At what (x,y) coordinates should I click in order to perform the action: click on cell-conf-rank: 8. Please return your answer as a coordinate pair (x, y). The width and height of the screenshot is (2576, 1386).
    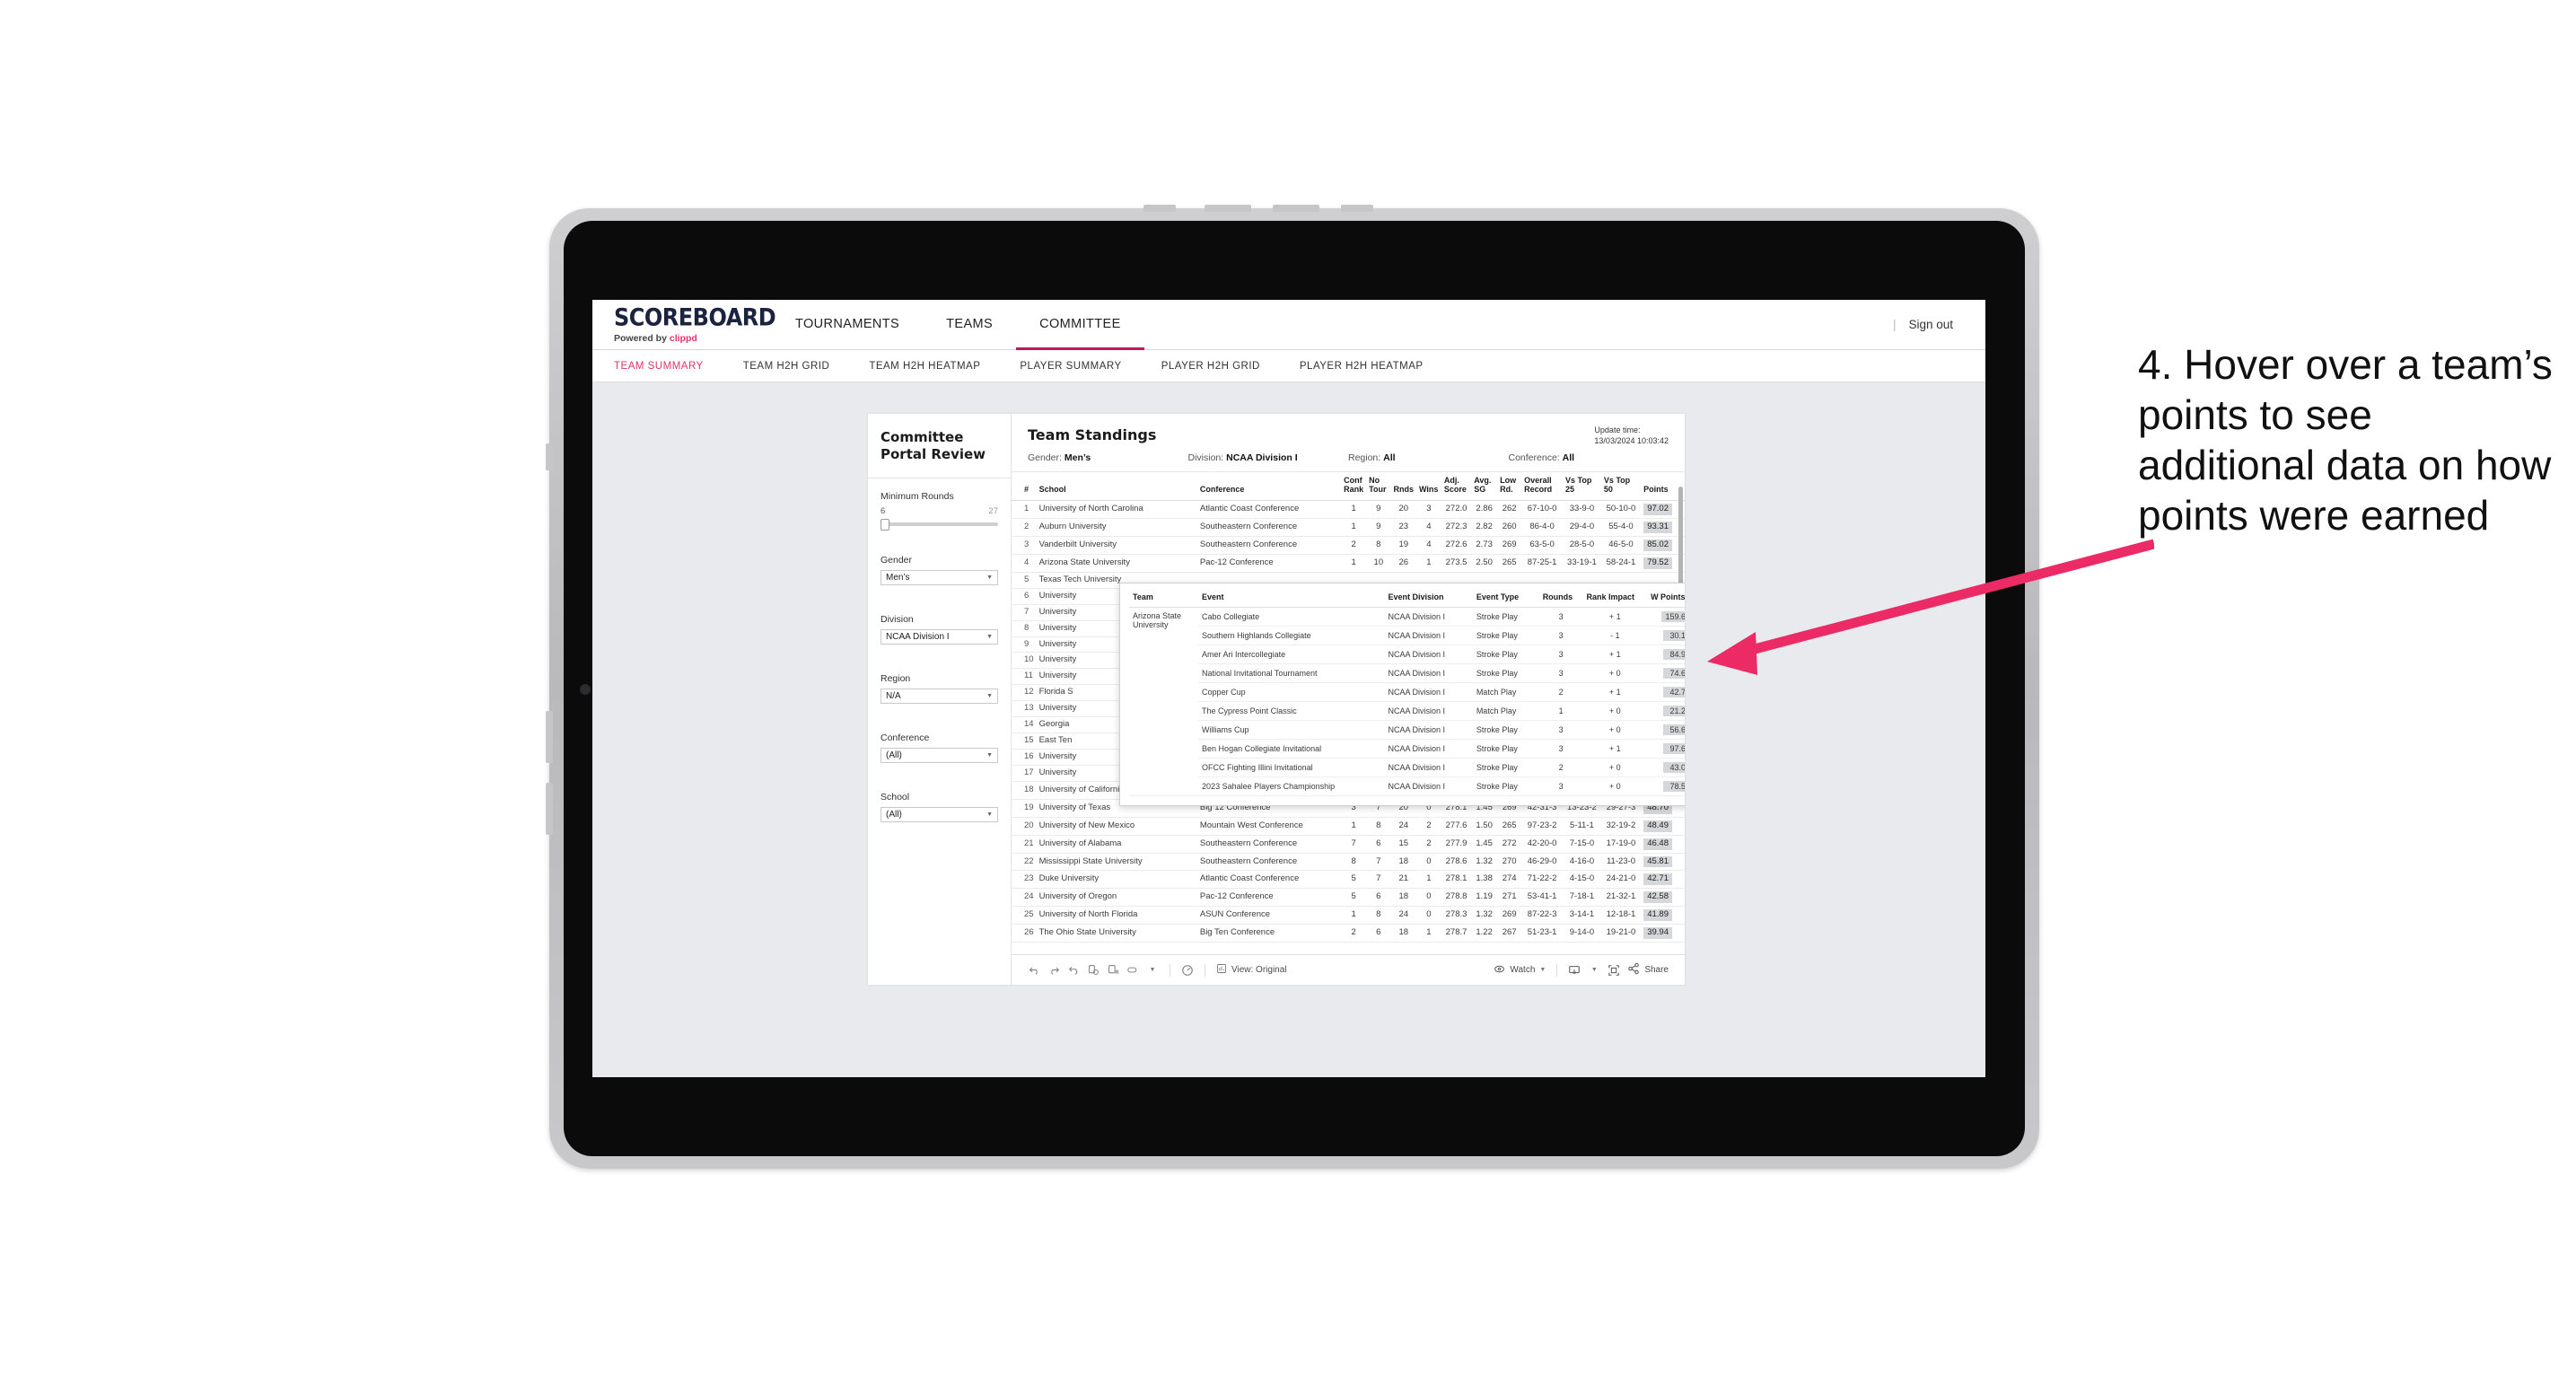
    Looking at the image, I should click on (1354, 863).